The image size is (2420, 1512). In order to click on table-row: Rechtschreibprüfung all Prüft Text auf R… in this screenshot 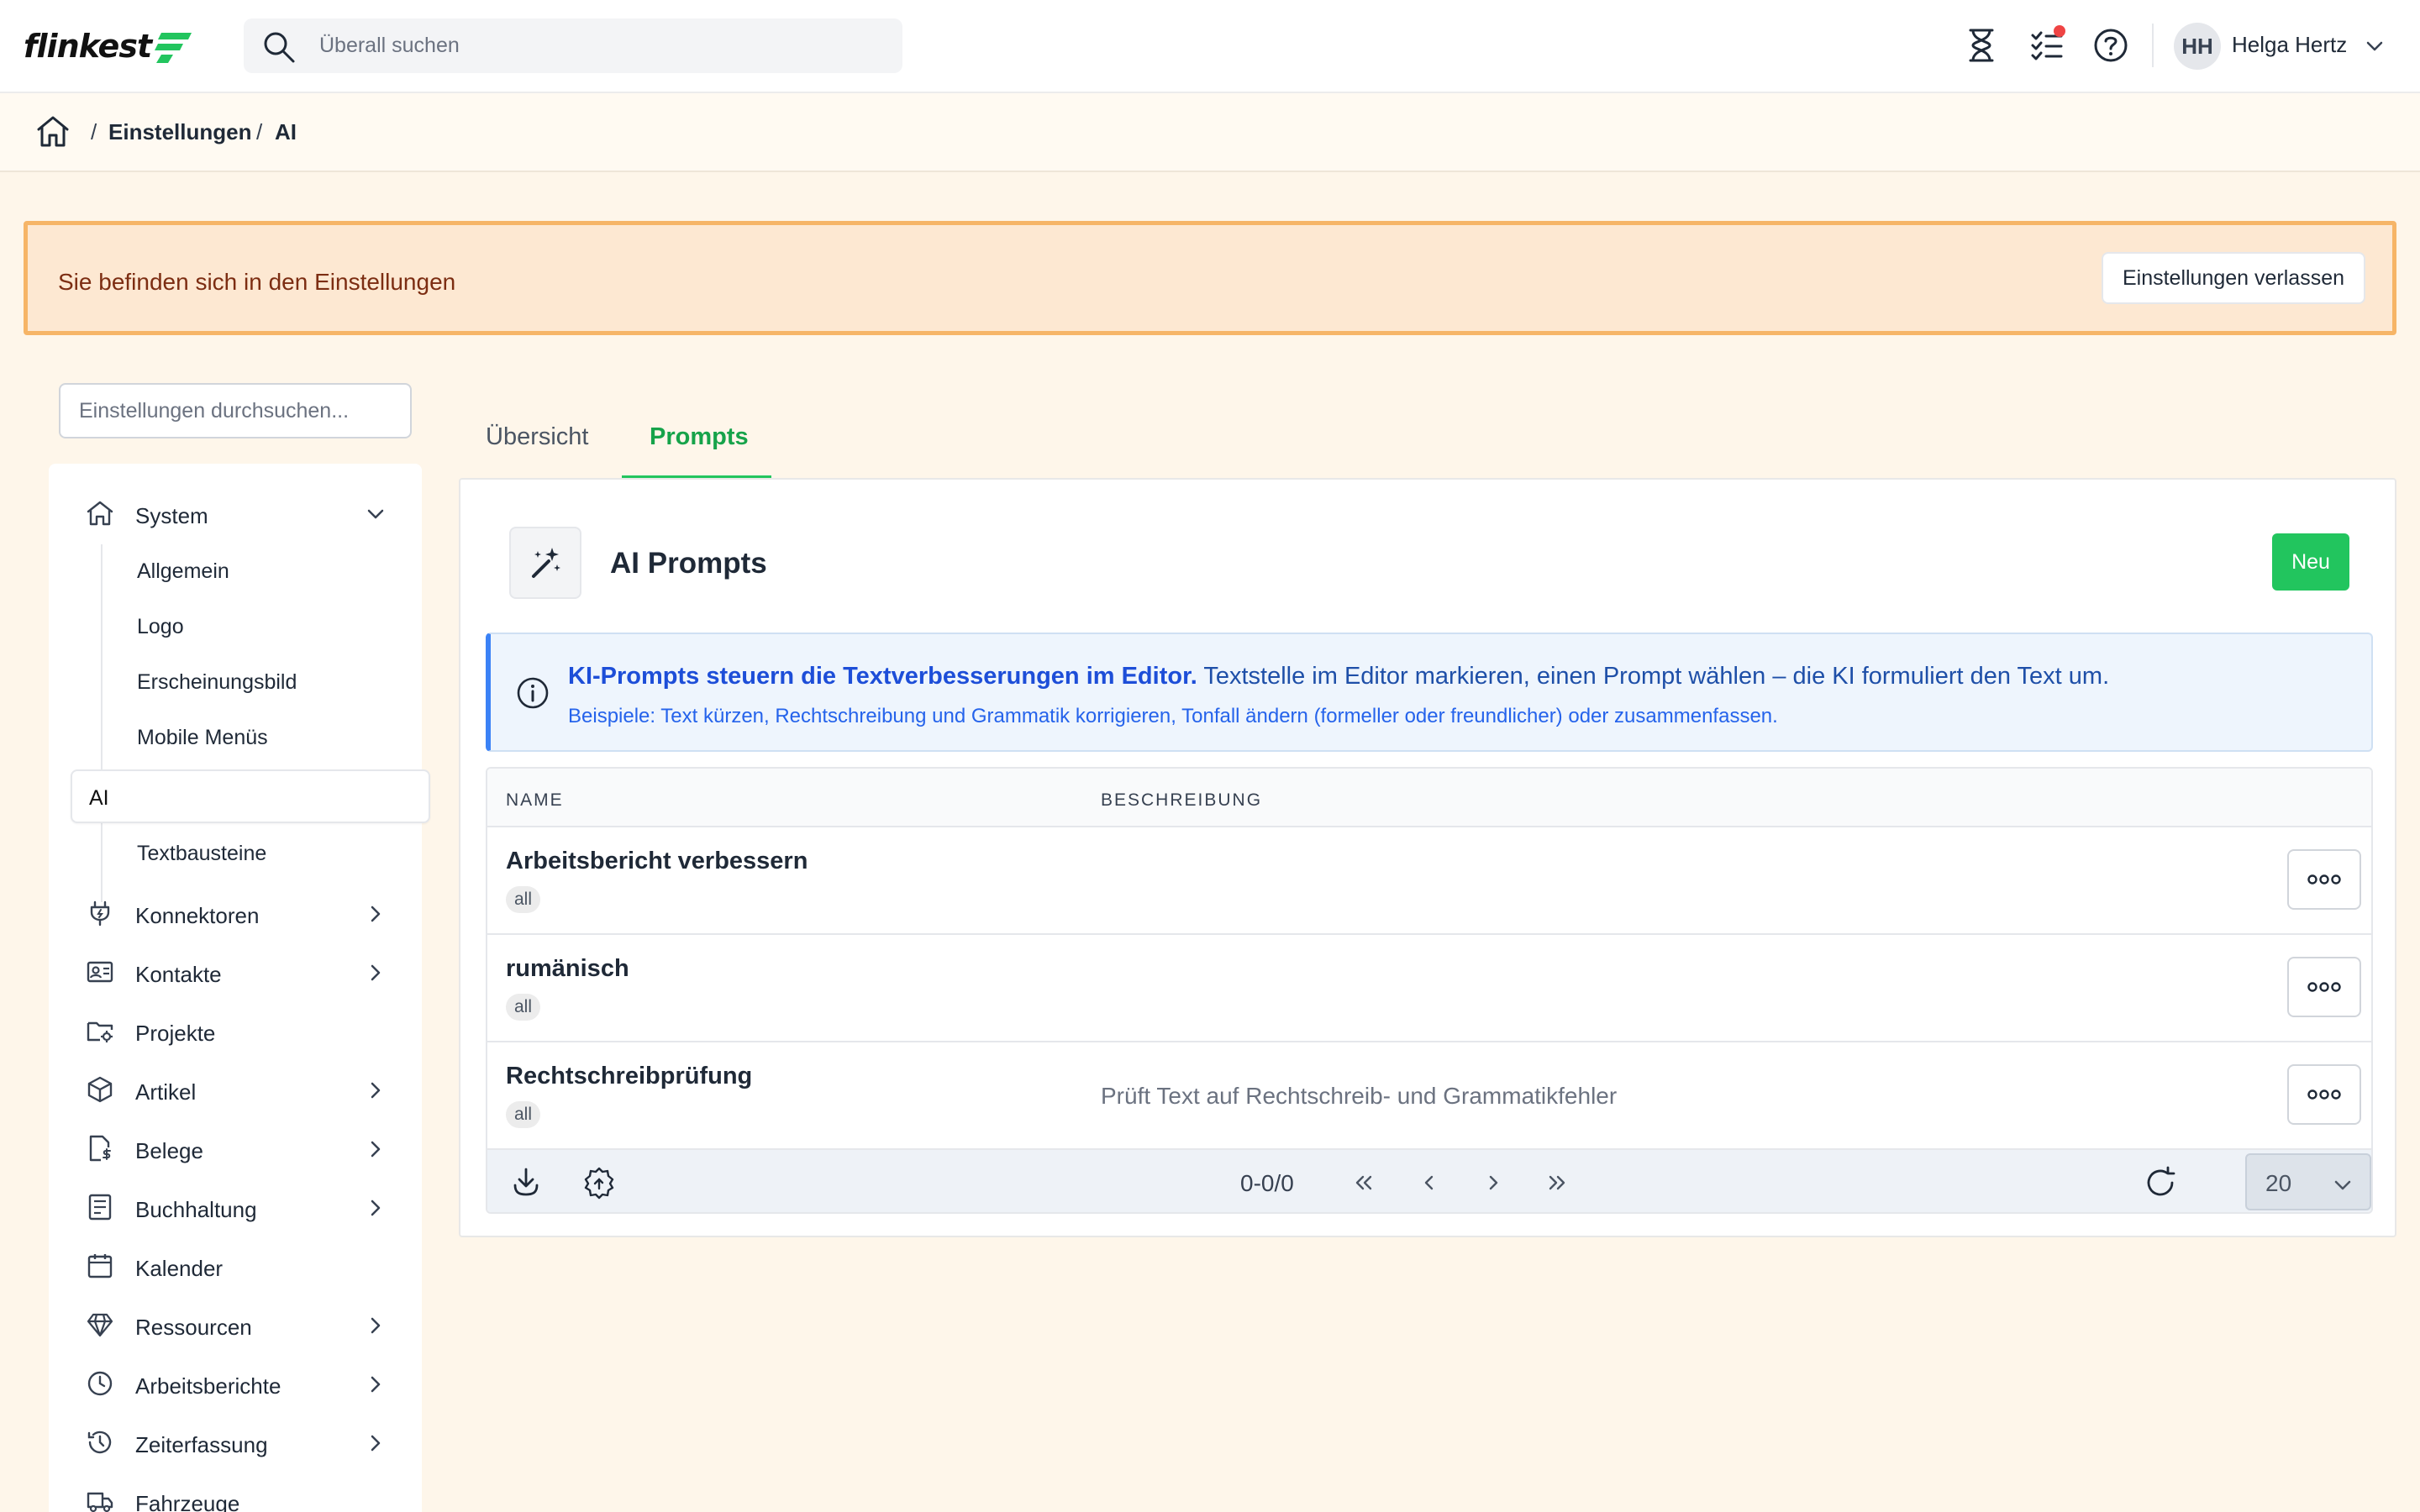, I will do `click(1429, 1096)`.